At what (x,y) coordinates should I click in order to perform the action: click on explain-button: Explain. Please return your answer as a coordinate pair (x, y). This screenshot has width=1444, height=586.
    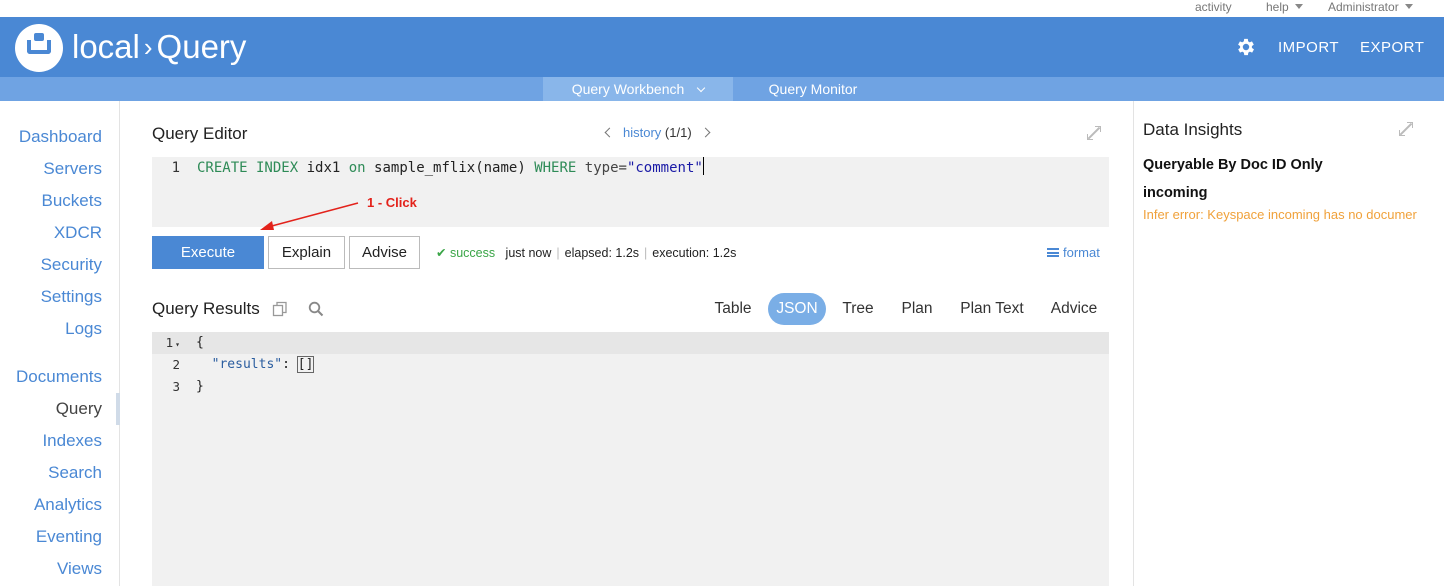
    Looking at the image, I should click on (306, 252).